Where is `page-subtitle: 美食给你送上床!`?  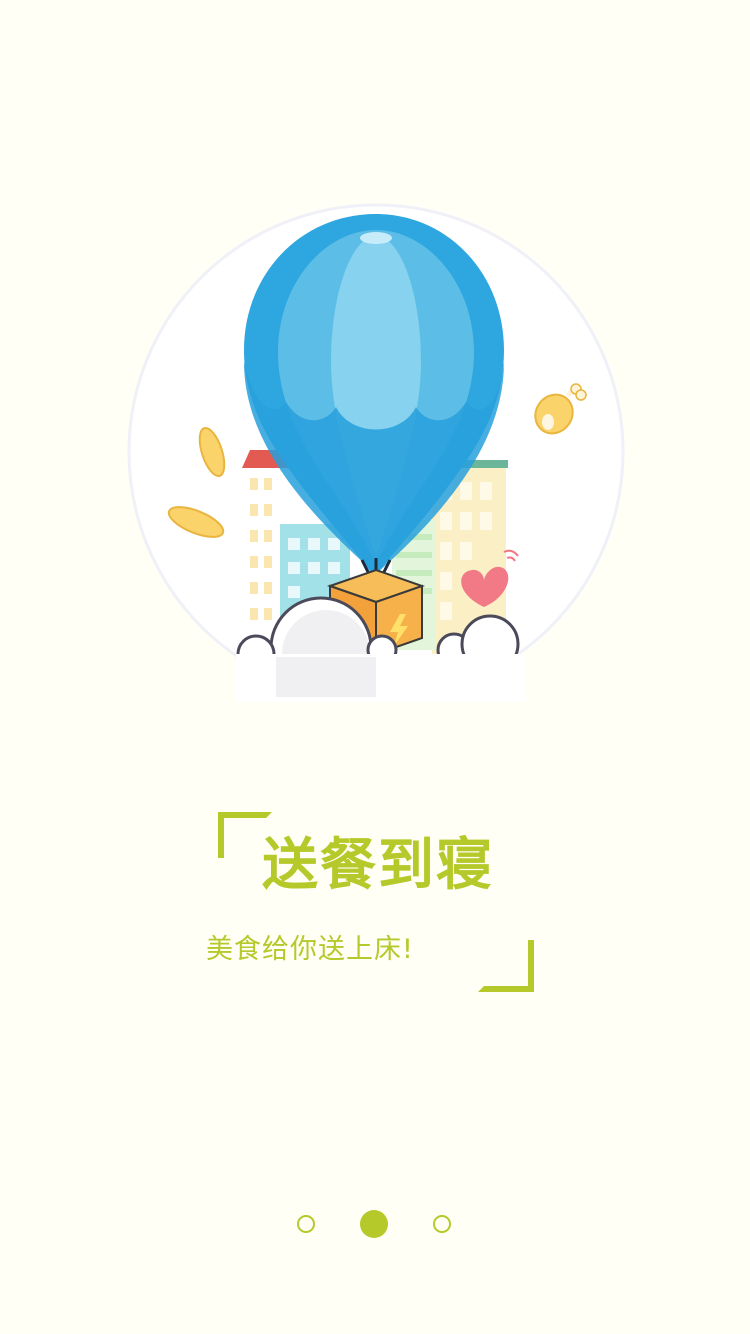
page-subtitle: 美食给你送上床! is located at coordinates (310, 949).